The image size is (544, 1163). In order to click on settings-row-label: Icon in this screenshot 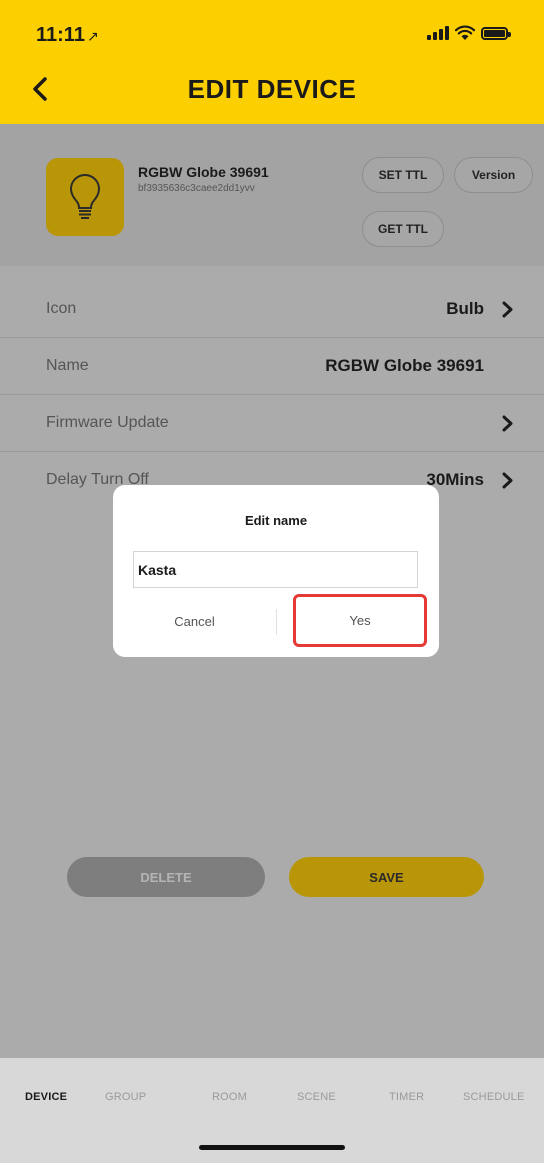, I will do `click(61, 308)`.